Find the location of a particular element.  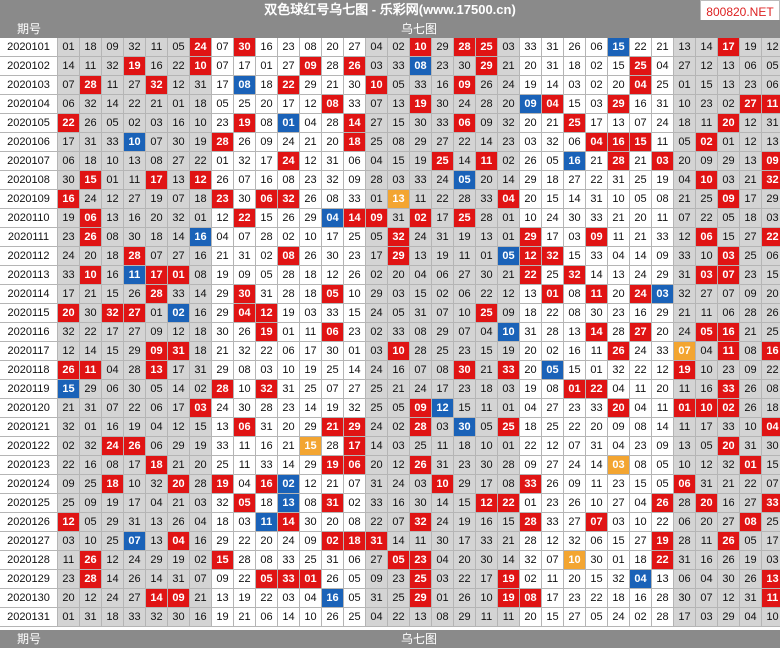

chart-header: 乌七图 is located at coordinates (418, 29).